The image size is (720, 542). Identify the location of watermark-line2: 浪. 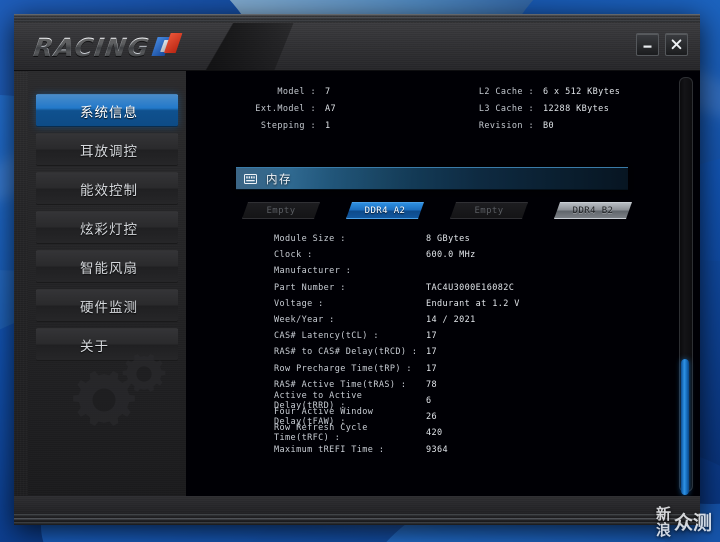
(663, 529).